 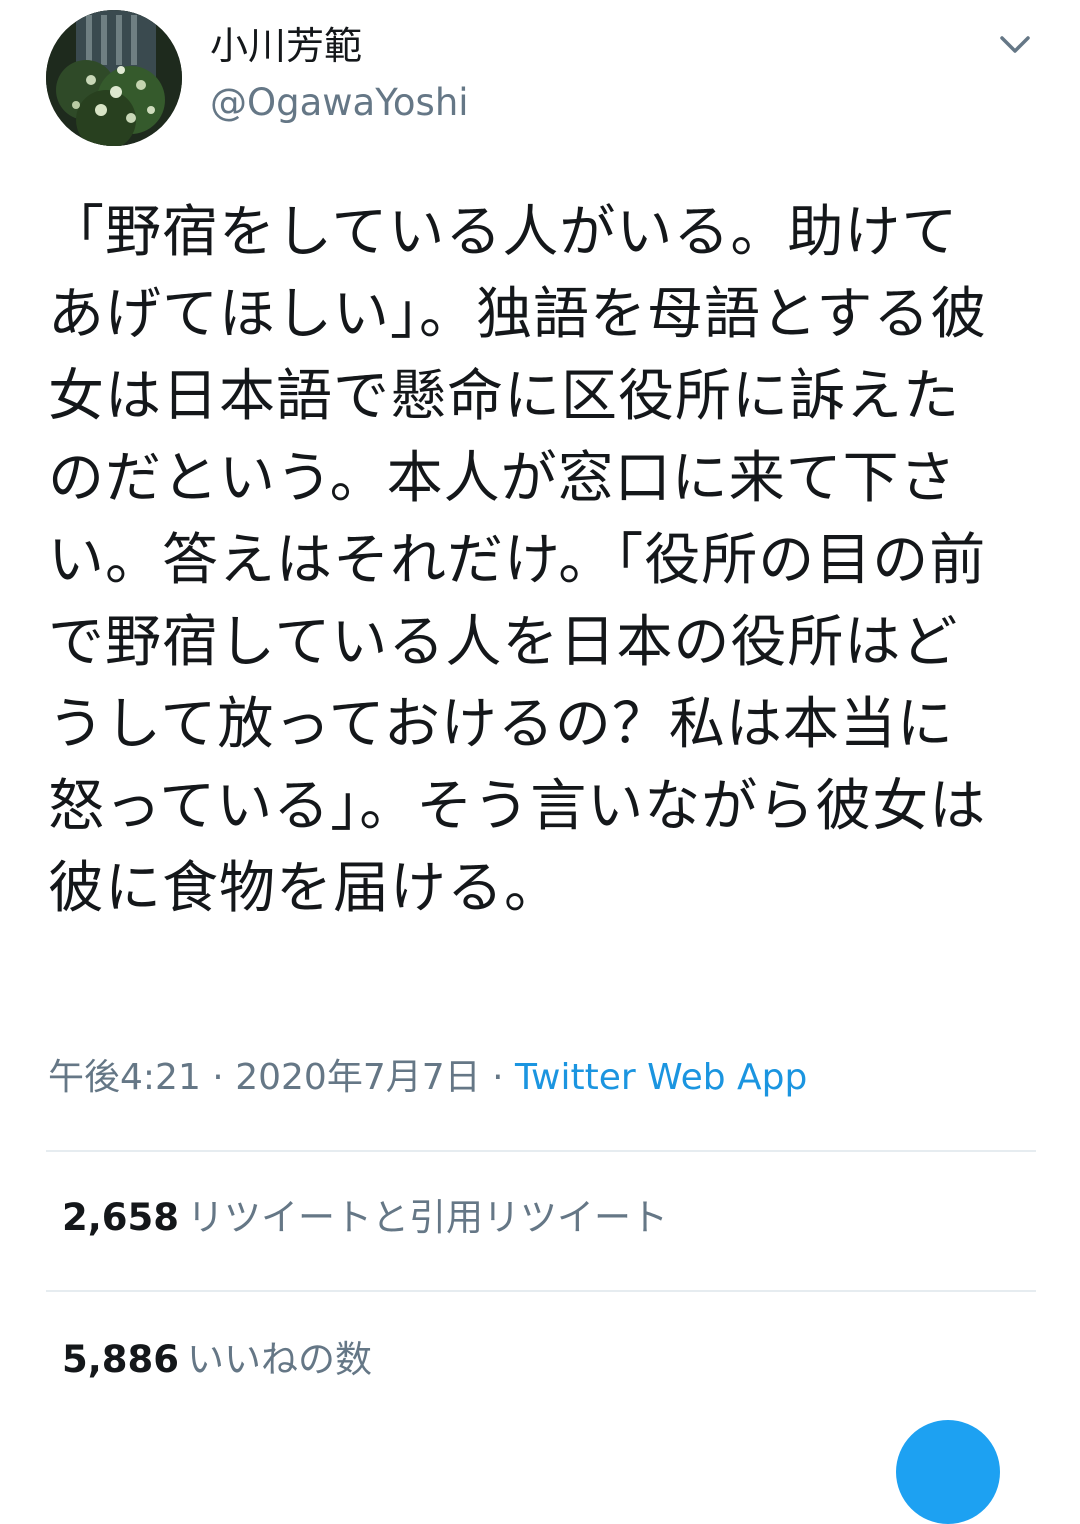 What do you see at coordinates (1015, 44) in the screenshot?
I see `chevron-down-icon` at bounding box center [1015, 44].